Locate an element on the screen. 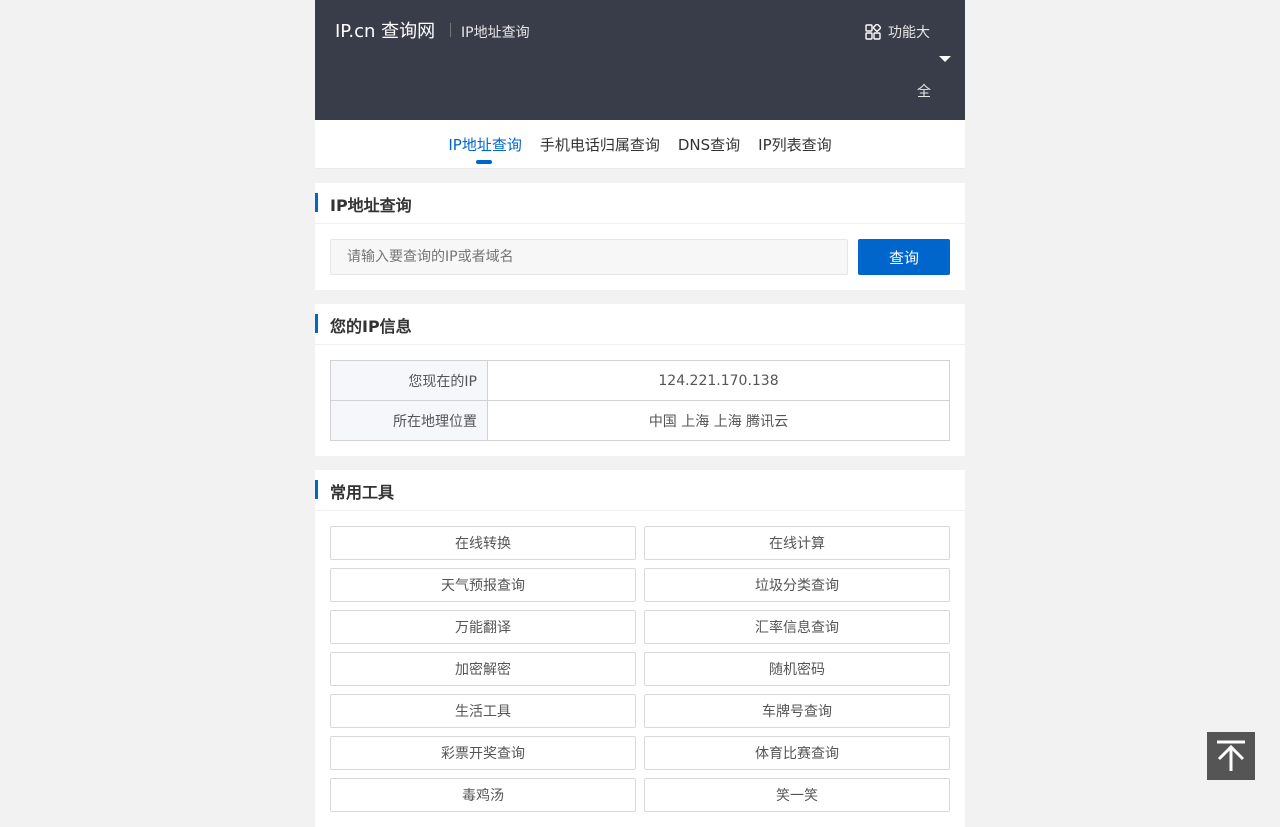 The width and height of the screenshot is (1280, 827). search-card: IP地址查询 查询 is located at coordinates (640, 236).